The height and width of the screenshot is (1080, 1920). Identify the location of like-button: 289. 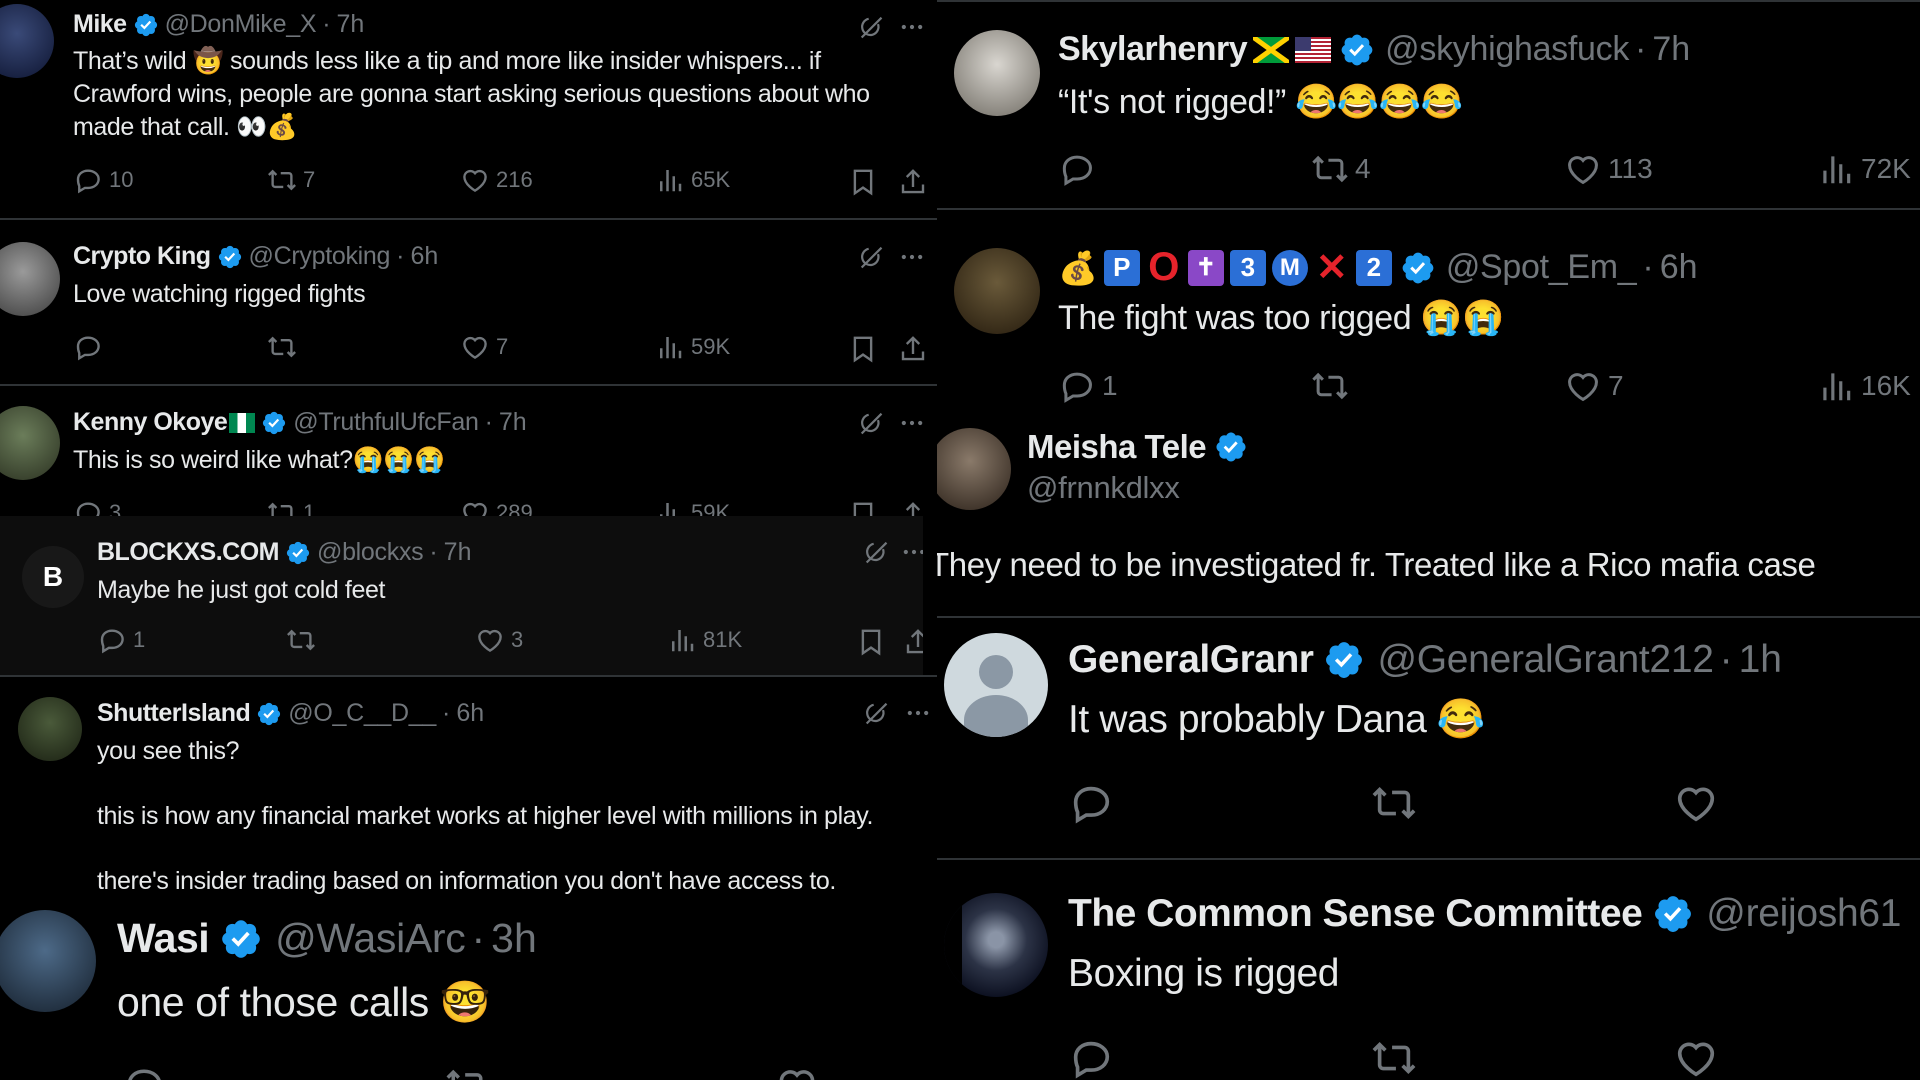
(496, 507).